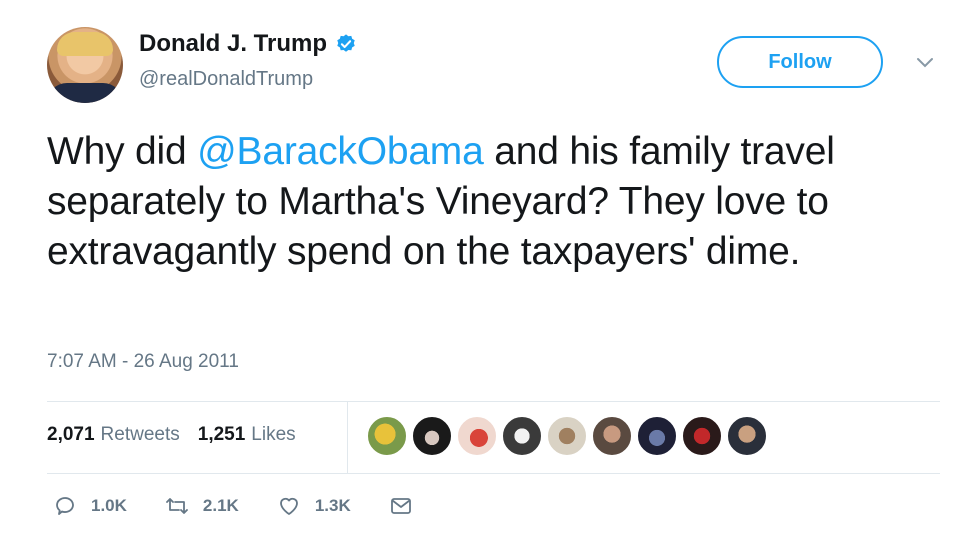  Describe the element at coordinates (273, 434) in the screenshot. I see `likes-label: Likes` at that location.